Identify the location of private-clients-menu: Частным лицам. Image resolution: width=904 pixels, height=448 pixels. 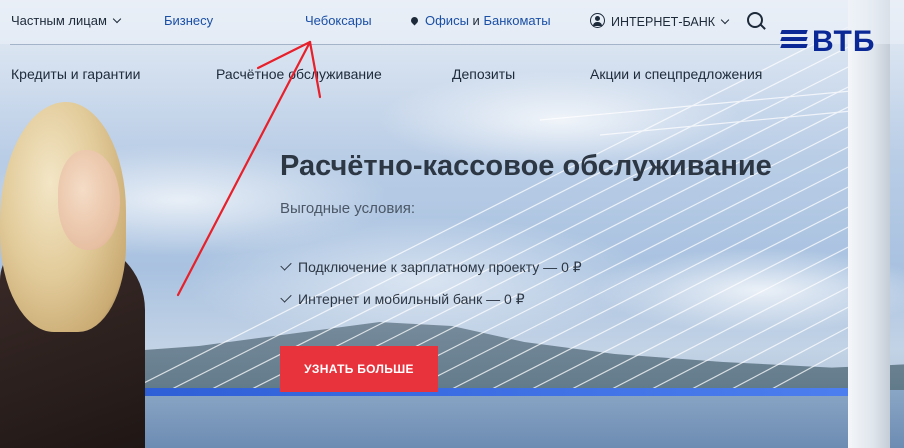
(66, 20).